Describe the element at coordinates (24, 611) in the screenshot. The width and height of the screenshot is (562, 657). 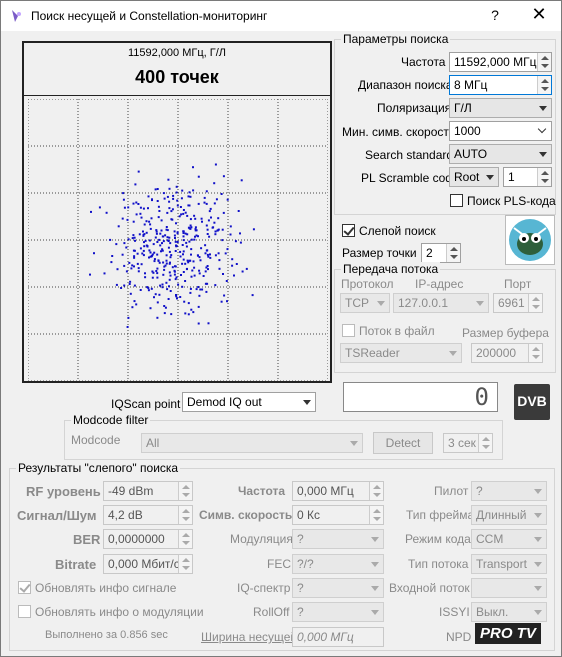
I see `update-modulation-checkbox` at that location.